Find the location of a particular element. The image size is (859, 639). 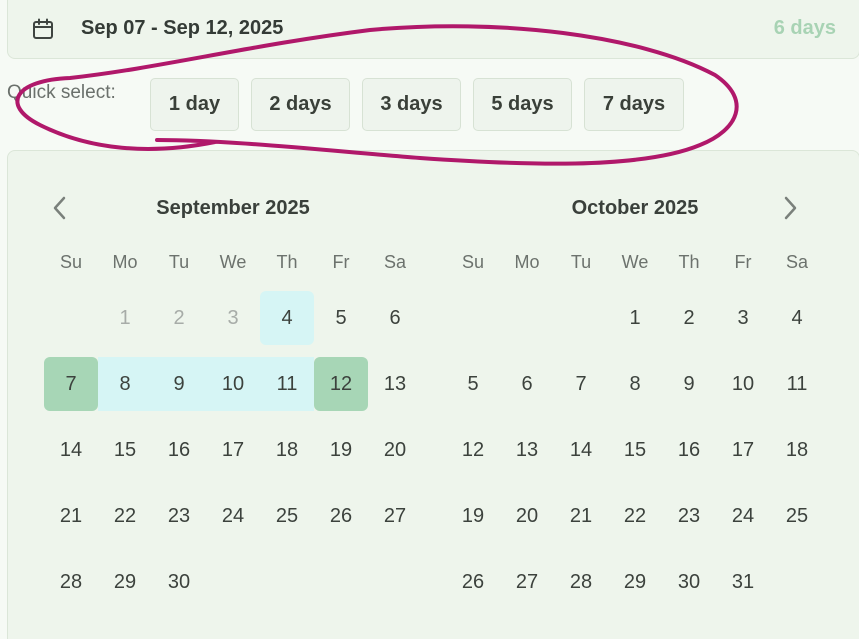

calendar-icon is located at coordinates (43, 28).